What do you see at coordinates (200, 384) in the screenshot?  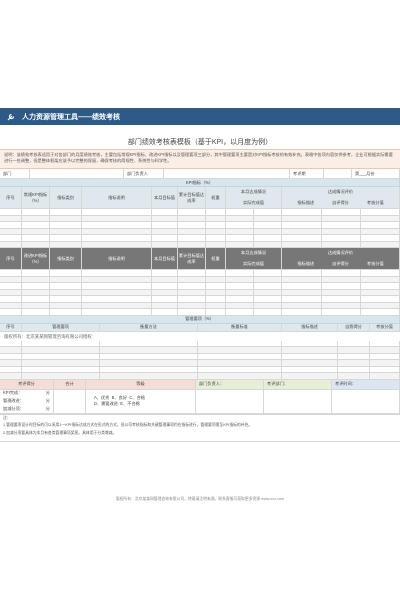 I see `summary-header-row: 考评得分 合计 等级 部门负责人： 考评部门： 考评时间：` at bounding box center [200, 384].